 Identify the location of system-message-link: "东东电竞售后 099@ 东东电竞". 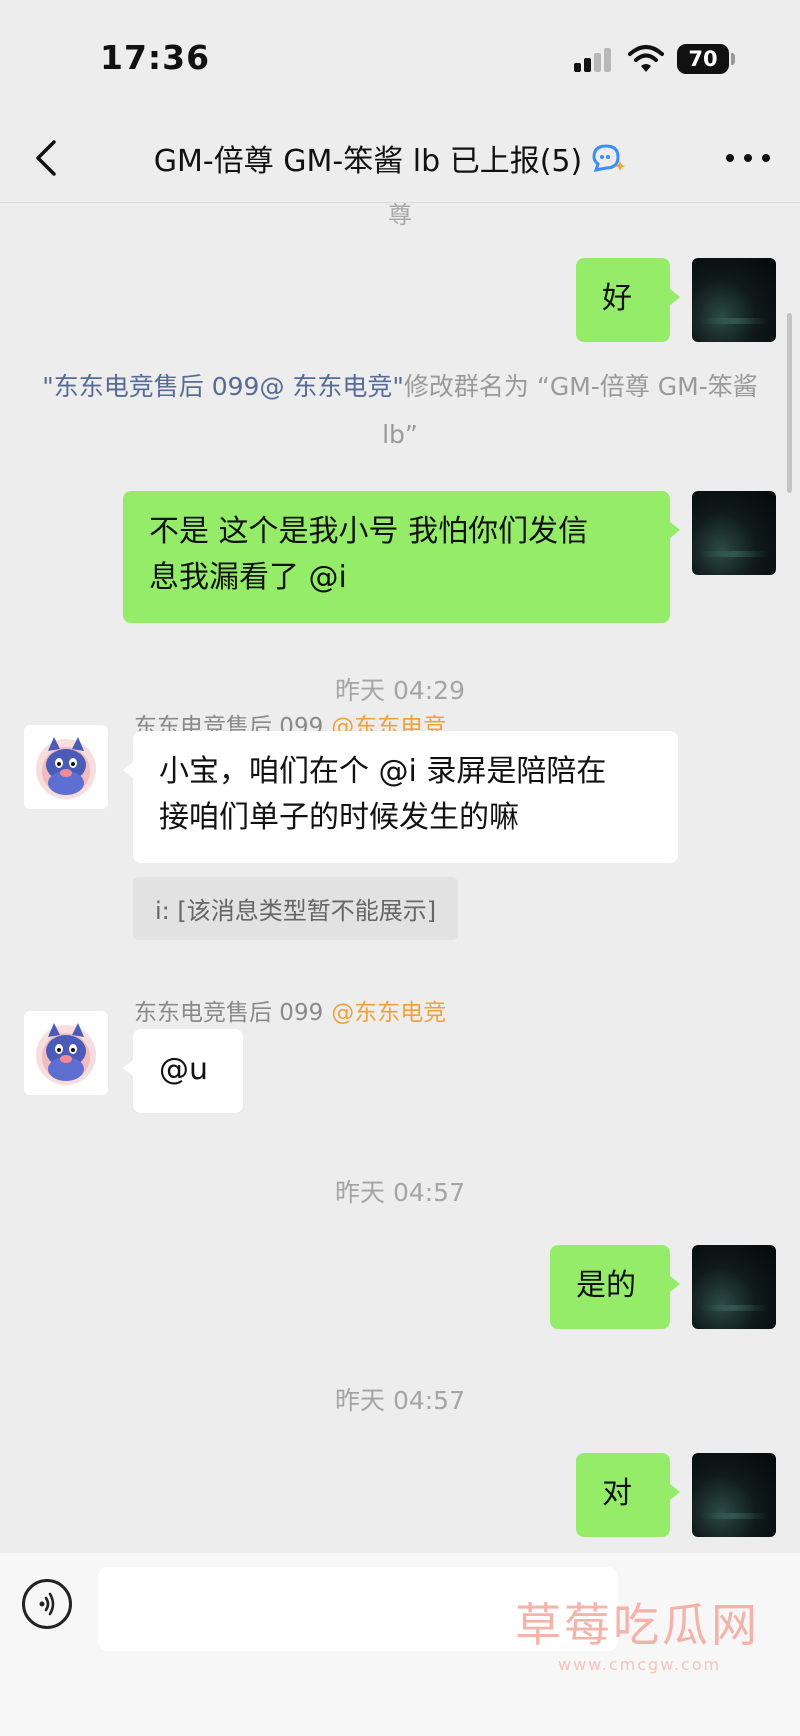
(223, 386).